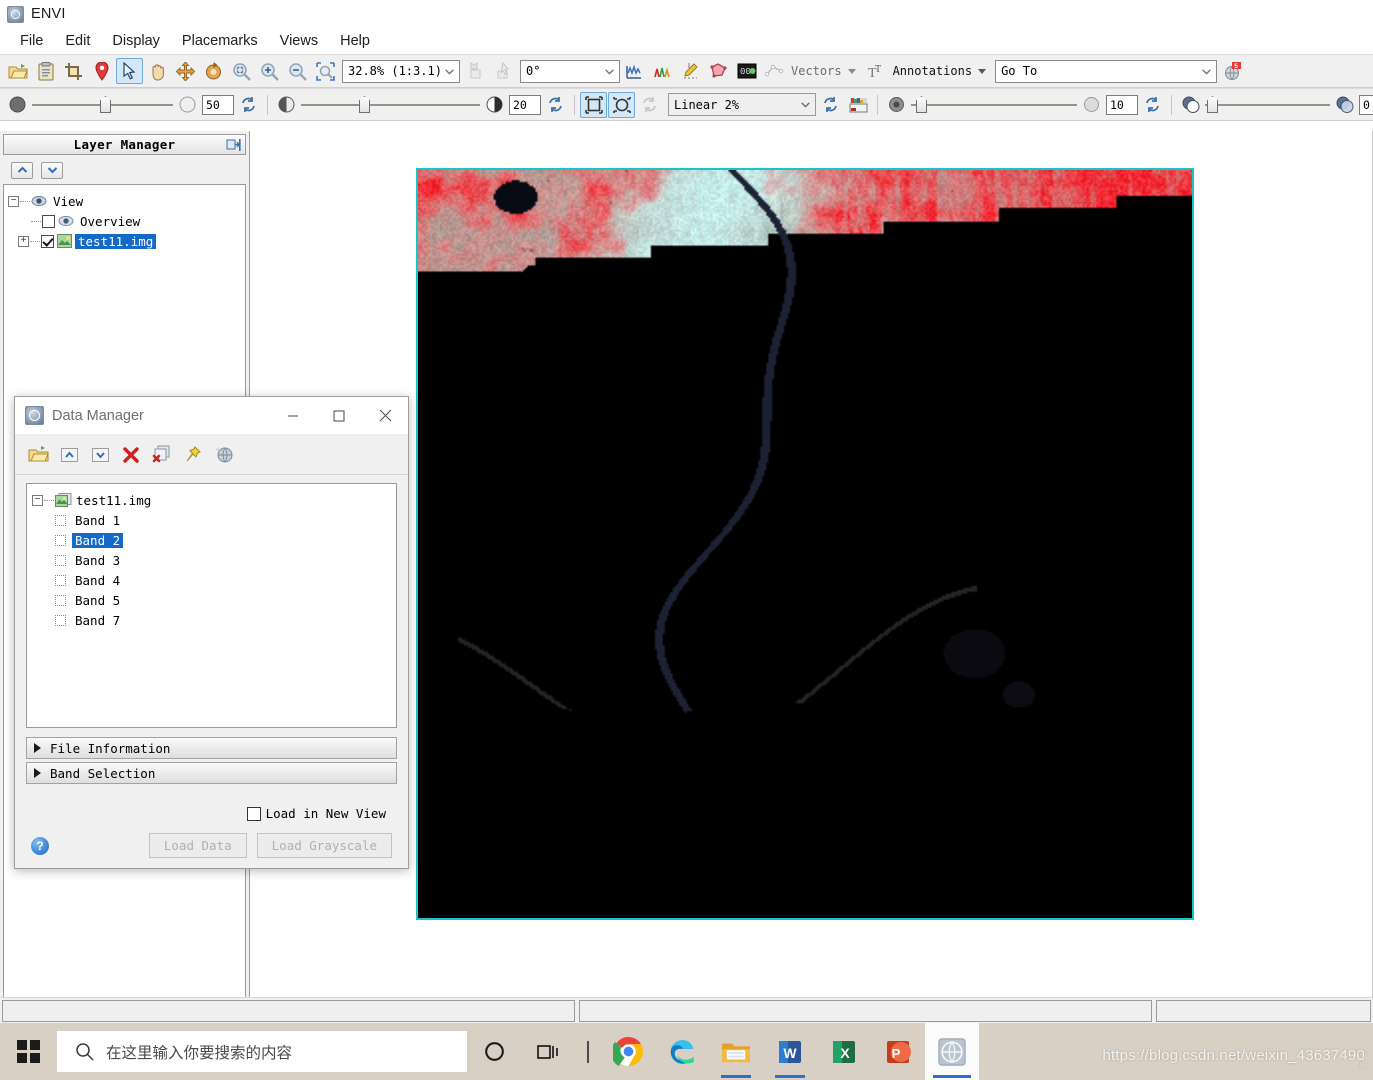  Describe the element at coordinates (47, 241) in the screenshot. I see `test11-checkbox` at that location.